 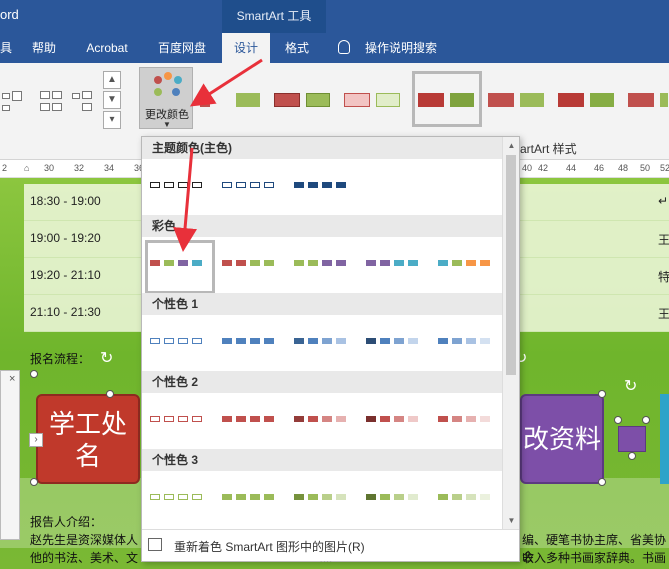 What do you see at coordinates (84, 558) in the screenshot?
I see `paragraph-line: 他的书法、美术、文` at bounding box center [84, 558].